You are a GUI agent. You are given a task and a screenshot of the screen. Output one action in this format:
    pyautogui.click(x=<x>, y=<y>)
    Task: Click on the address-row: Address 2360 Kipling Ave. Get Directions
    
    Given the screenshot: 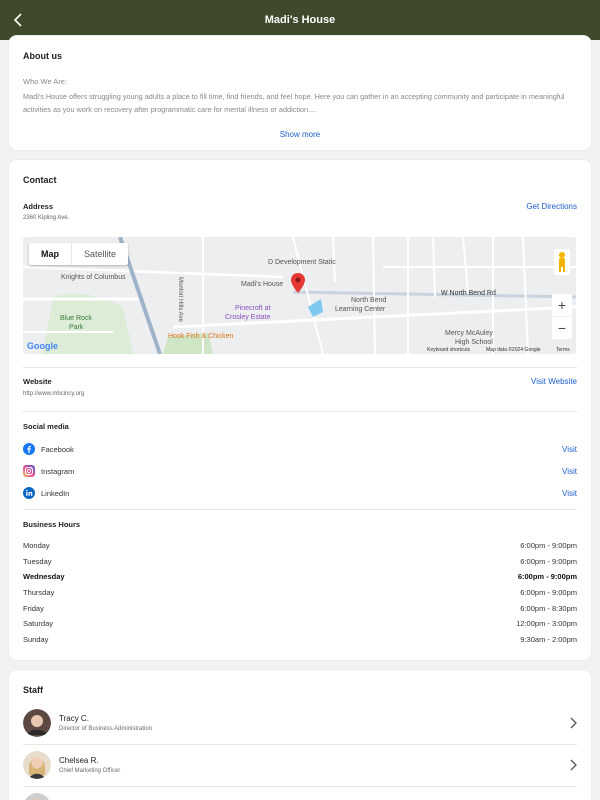 What is the action you would take?
    pyautogui.click(x=300, y=211)
    